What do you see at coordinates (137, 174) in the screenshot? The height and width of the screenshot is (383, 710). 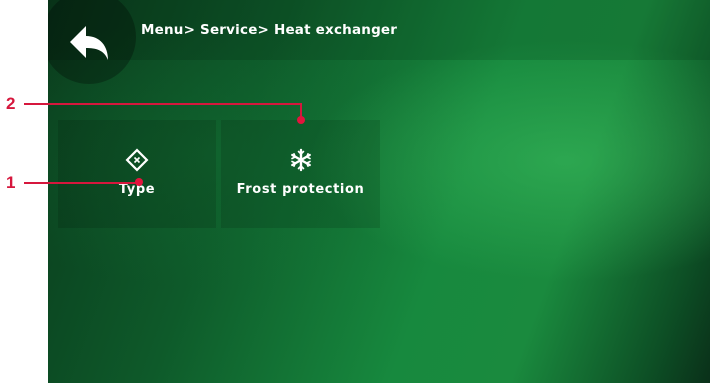 I see `type-tile-button: Type` at bounding box center [137, 174].